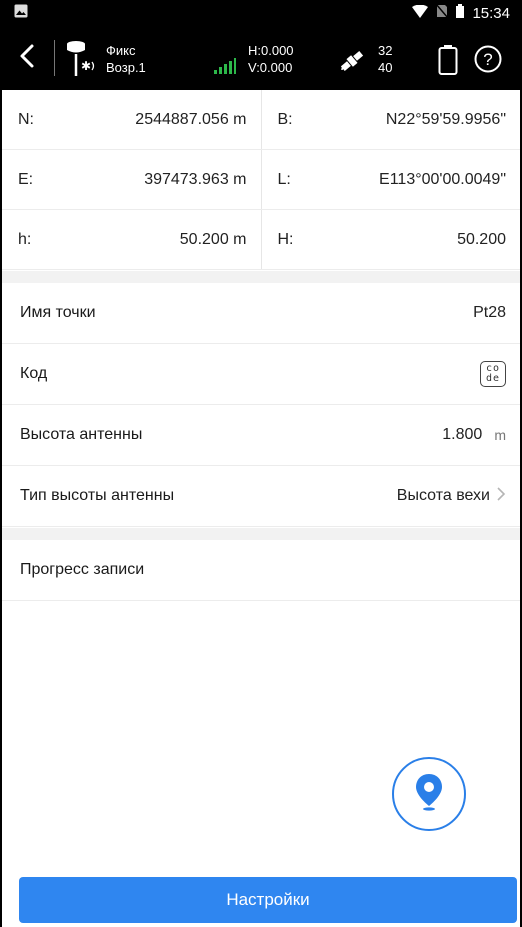 Image resolution: width=522 pixels, height=927 pixels. Describe the element at coordinates (191, 119) in the screenshot. I see `coord-n-value: 2544887.056 m` at that location.